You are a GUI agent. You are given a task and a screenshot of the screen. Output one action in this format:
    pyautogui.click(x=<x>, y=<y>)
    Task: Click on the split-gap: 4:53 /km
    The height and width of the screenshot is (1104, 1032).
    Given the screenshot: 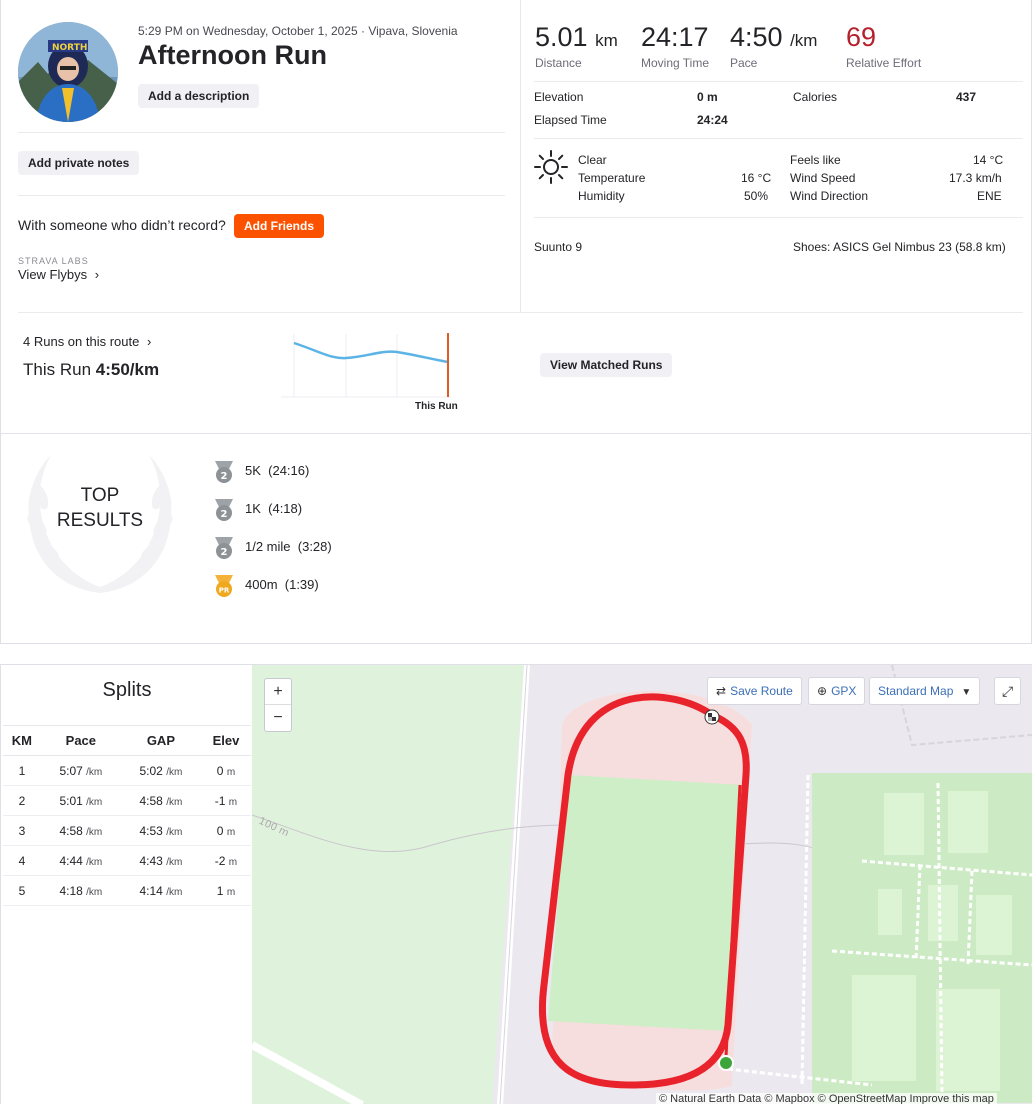 What is the action you would take?
    pyautogui.click(x=160, y=830)
    